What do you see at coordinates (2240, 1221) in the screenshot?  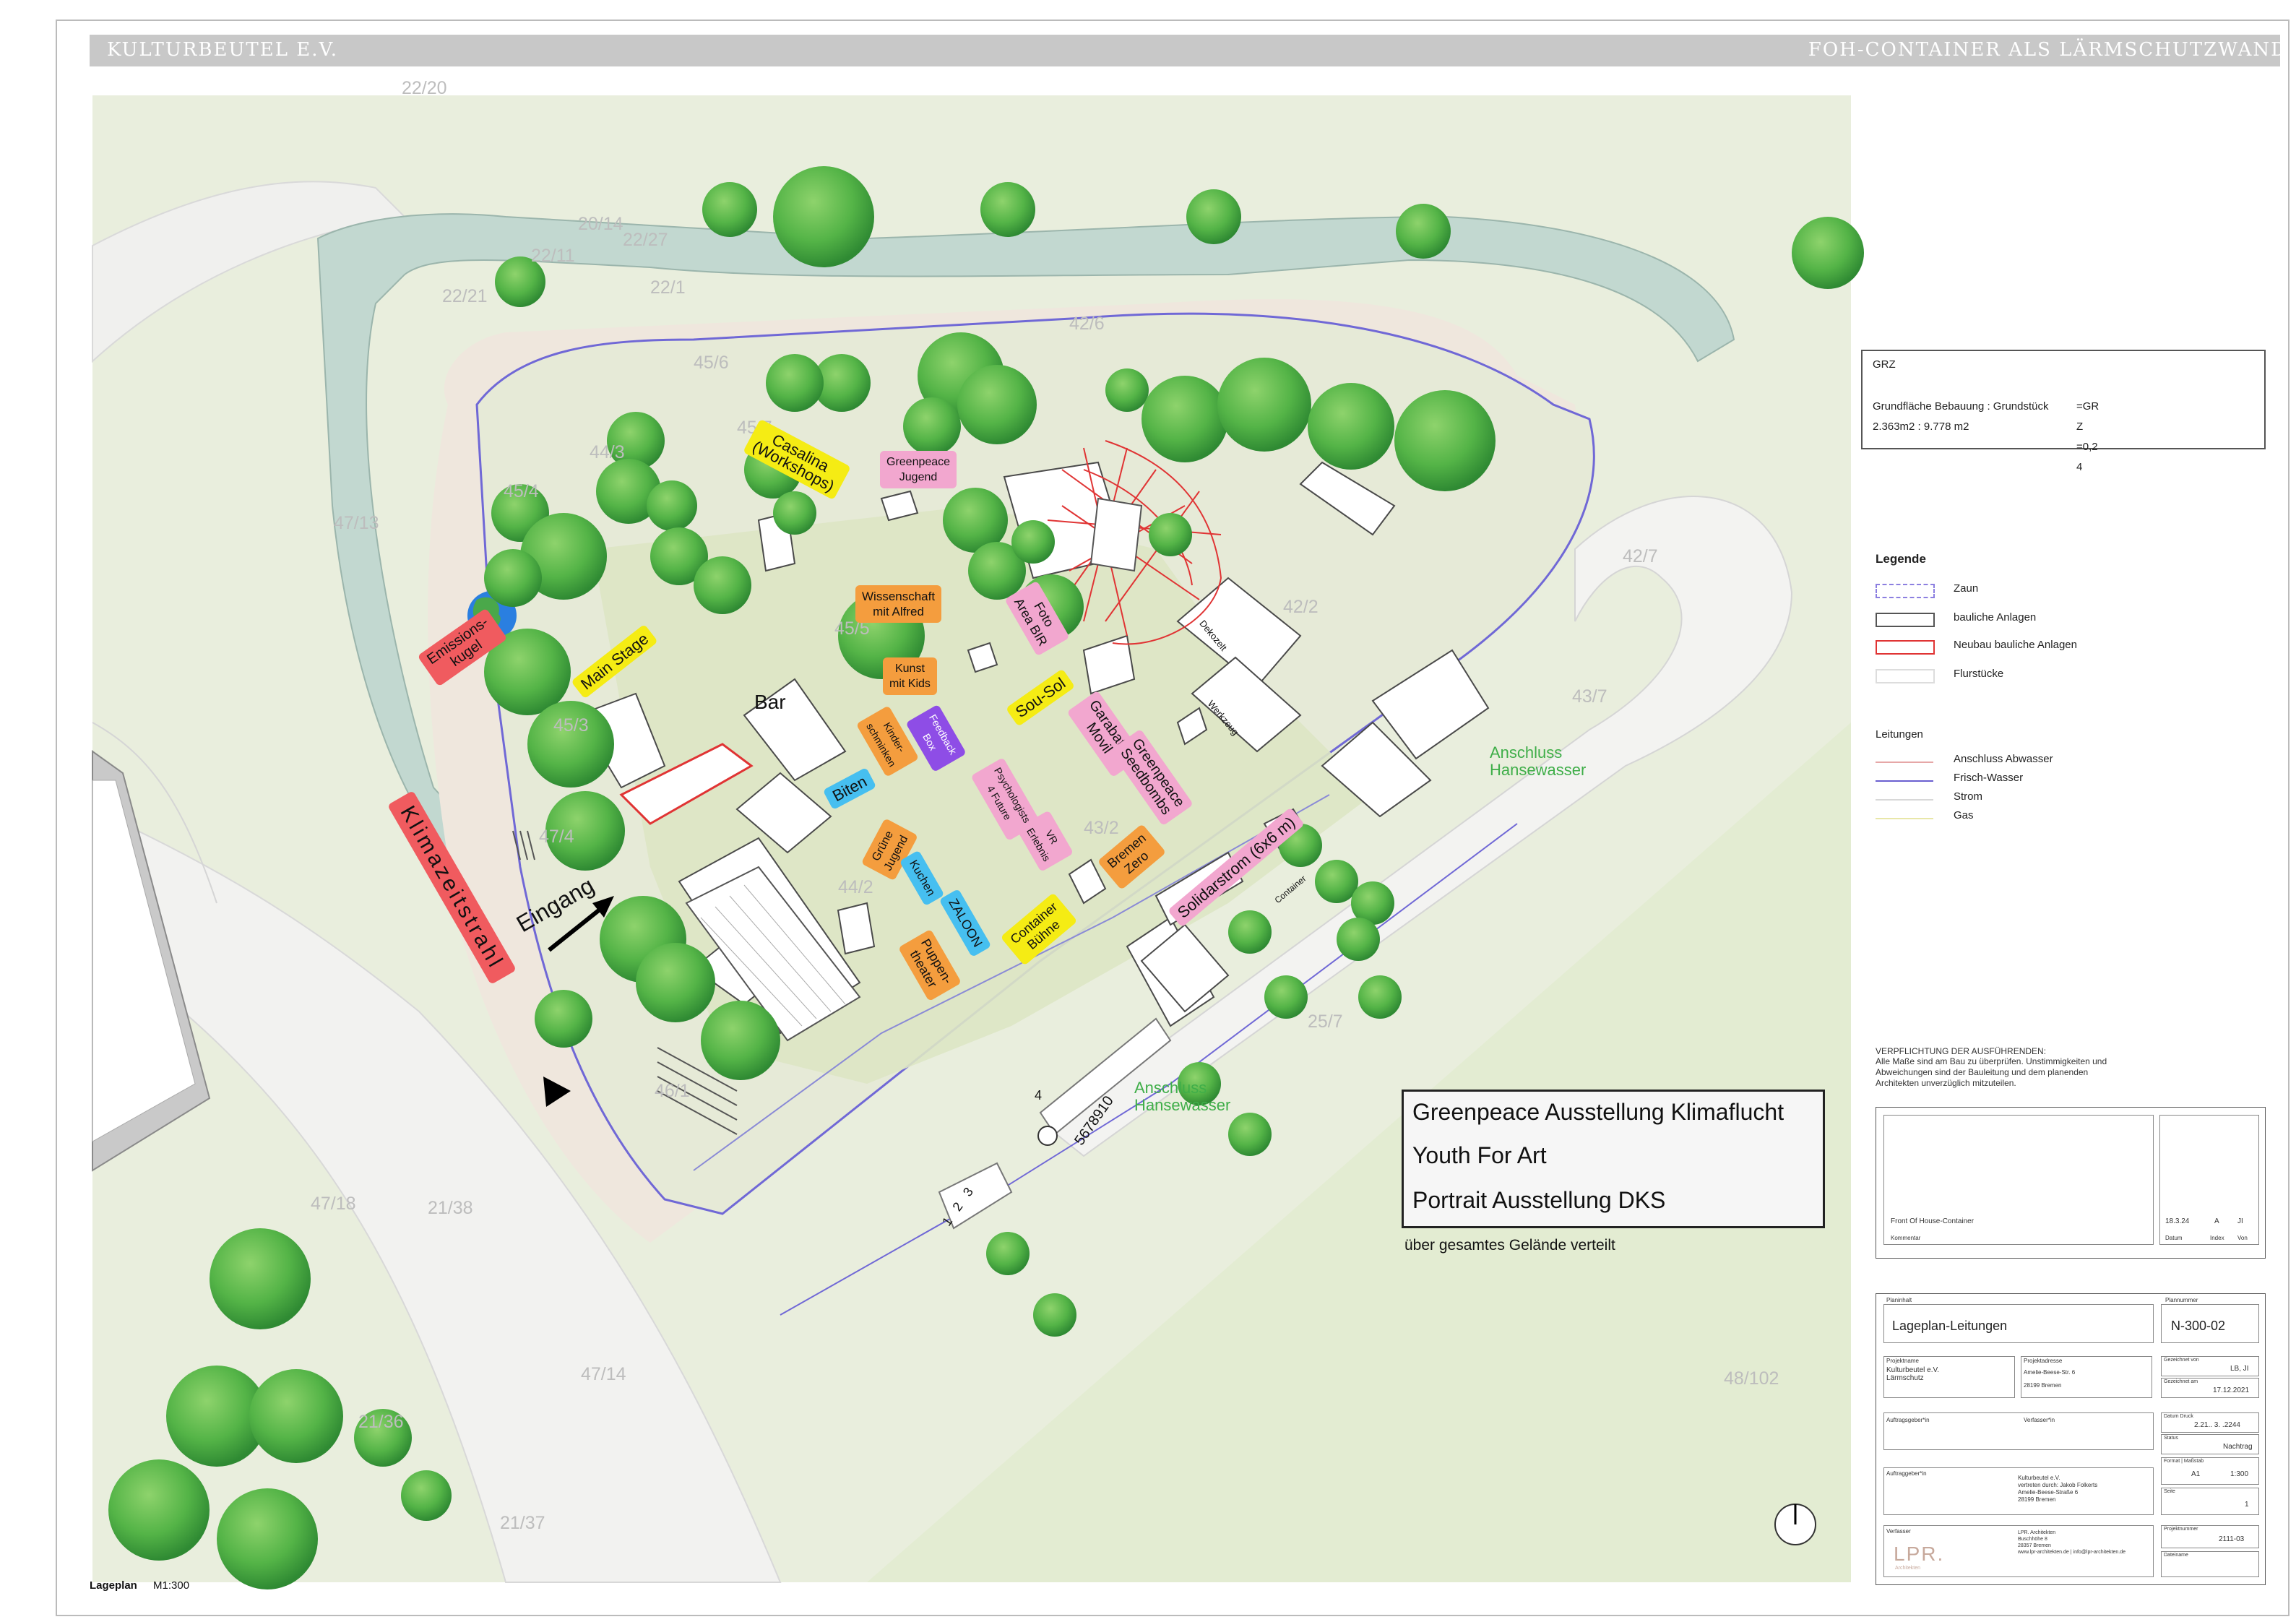 I see `revision-by: JI` at bounding box center [2240, 1221].